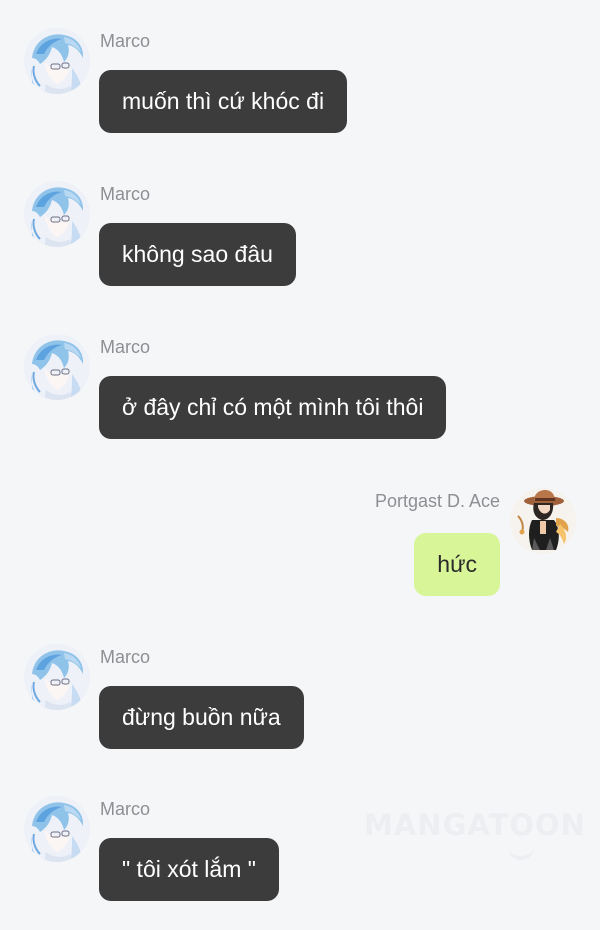 The image size is (600, 930). Describe the element at coordinates (201, 717) in the screenshot. I see `incoming-message-bubble: đừng buồn nữa` at that location.